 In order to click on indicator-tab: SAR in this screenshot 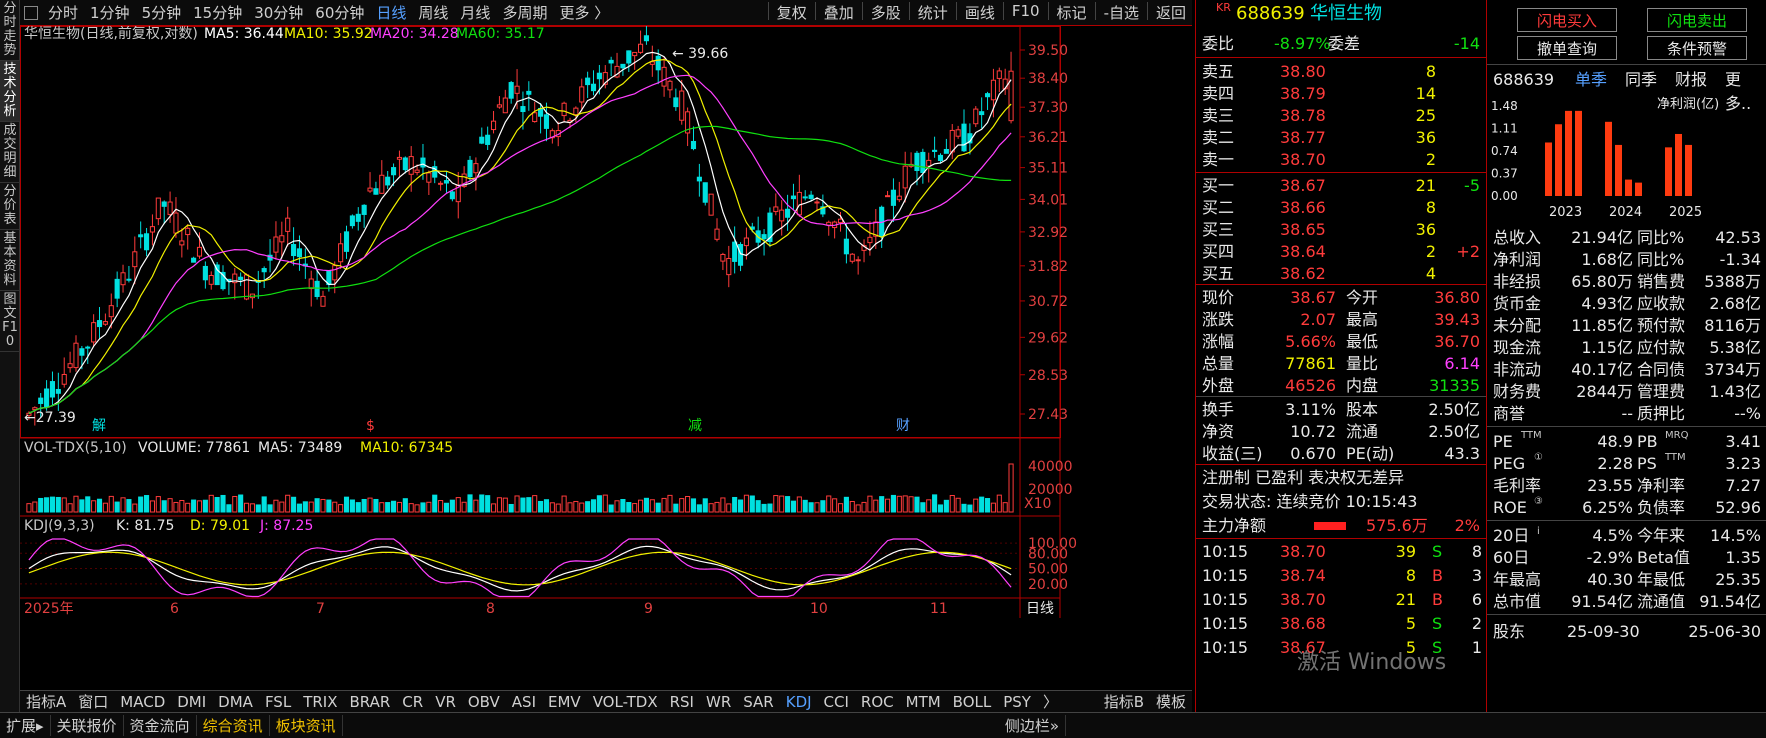, I will do `click(758, 702)`.